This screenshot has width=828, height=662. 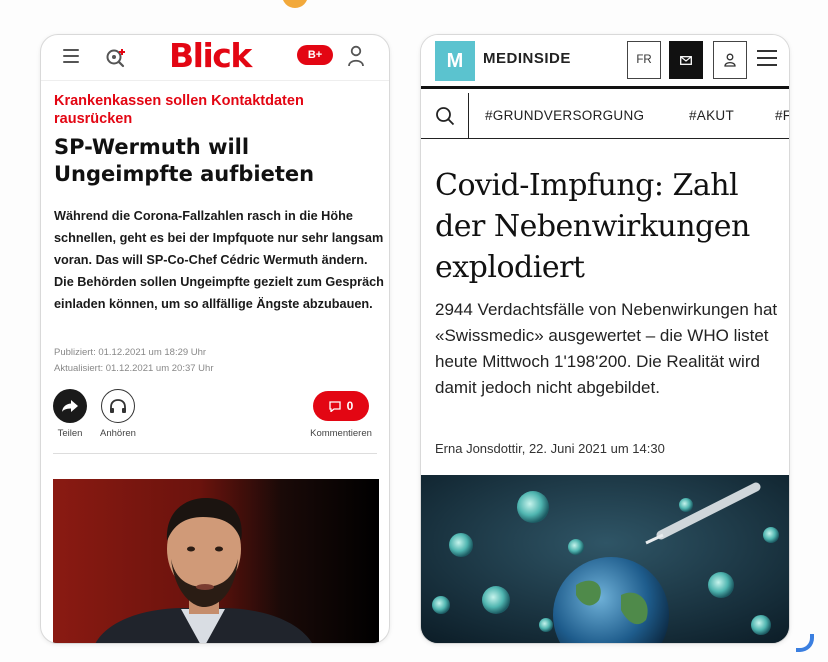 What do you see at coordinates (335, 406) in the screenshot?
I see `comment-icon` at bounding box center [335, 406].